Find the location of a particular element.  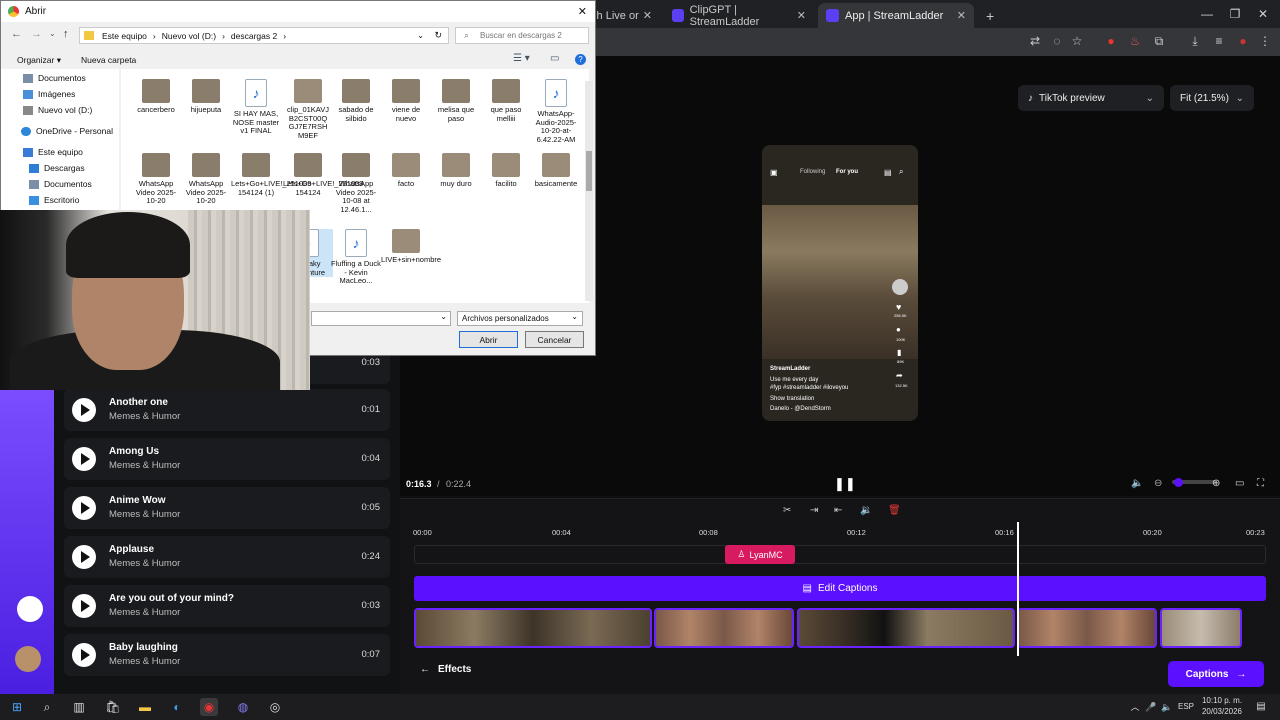

zoom-out-icon: ⊖ is located at coordinates (1158, 483).